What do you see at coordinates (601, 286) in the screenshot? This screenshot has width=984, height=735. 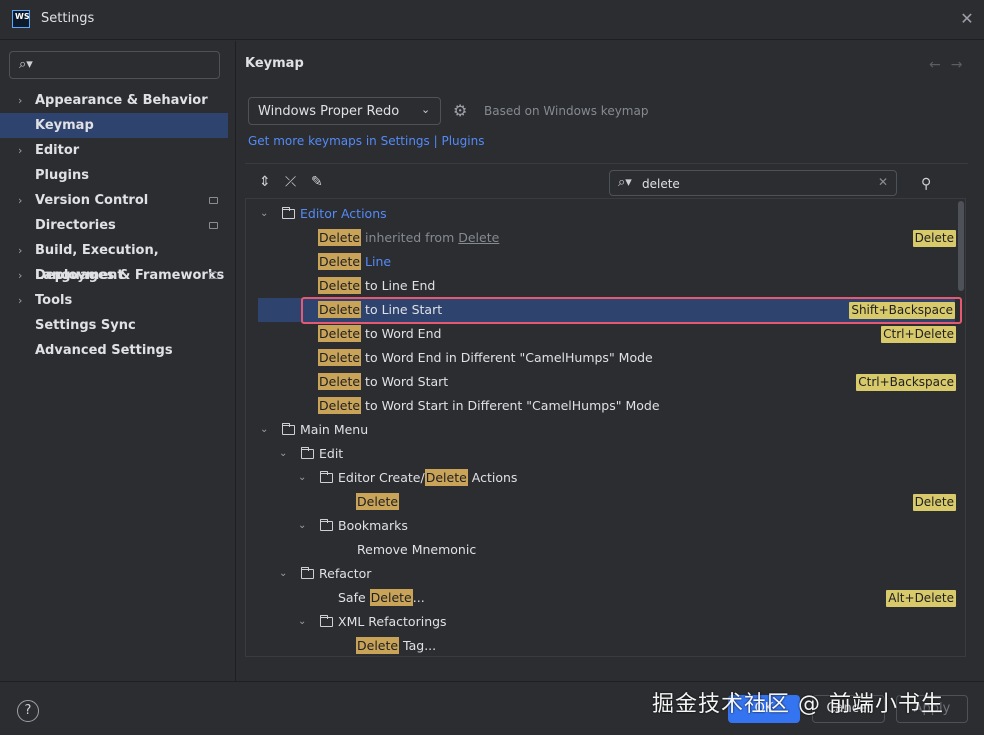 I see `tree-row: Delete to Line End` at bounding box center [601, 286].